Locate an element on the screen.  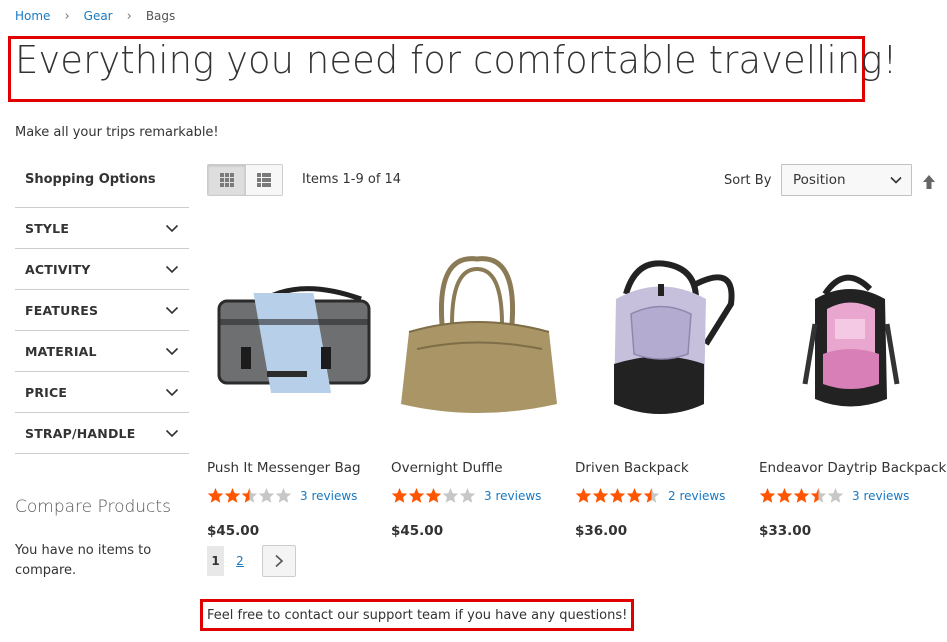
pagination: 1 2 is located at coordinates (251, 561).